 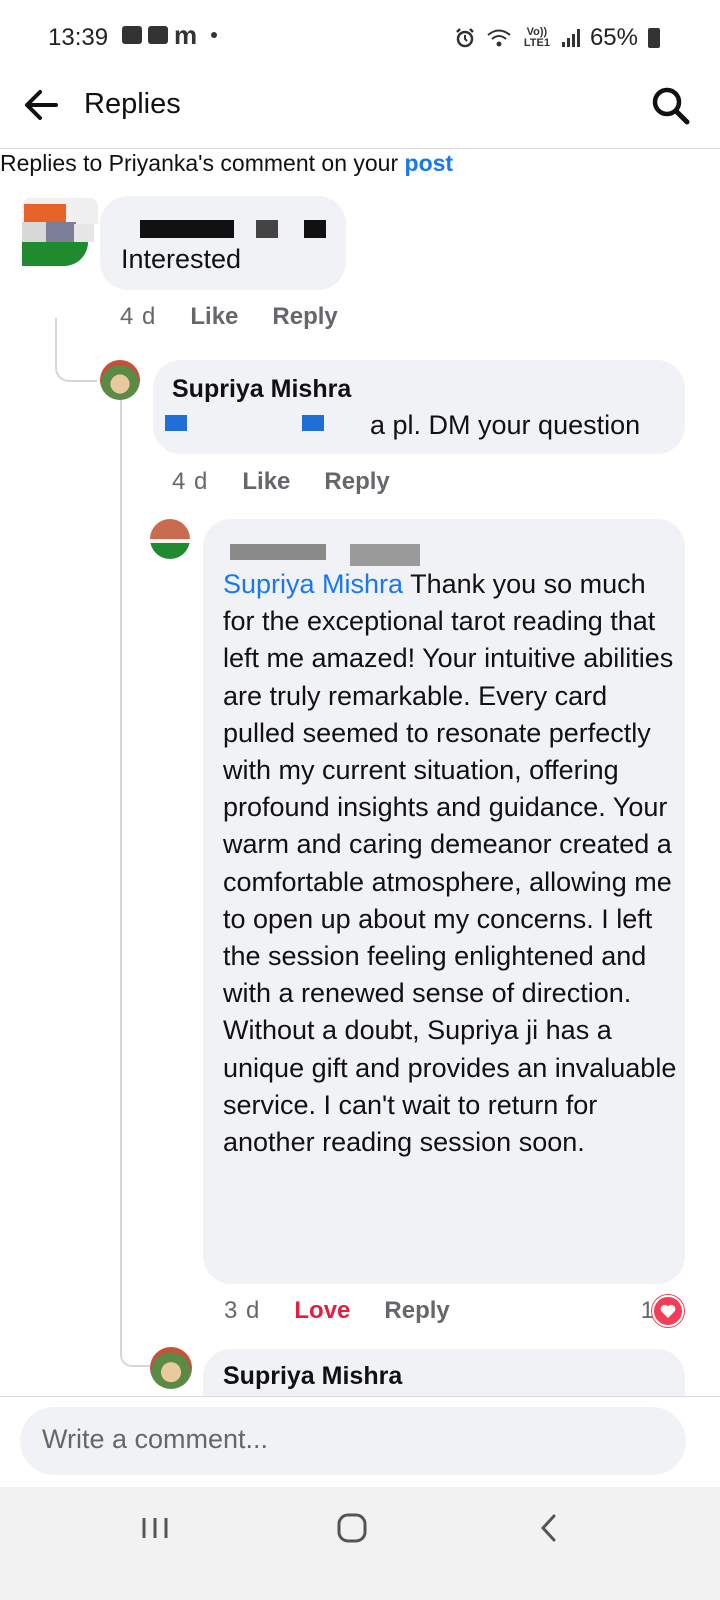 I want to click on home-icon, so click(x=352, y=1528).